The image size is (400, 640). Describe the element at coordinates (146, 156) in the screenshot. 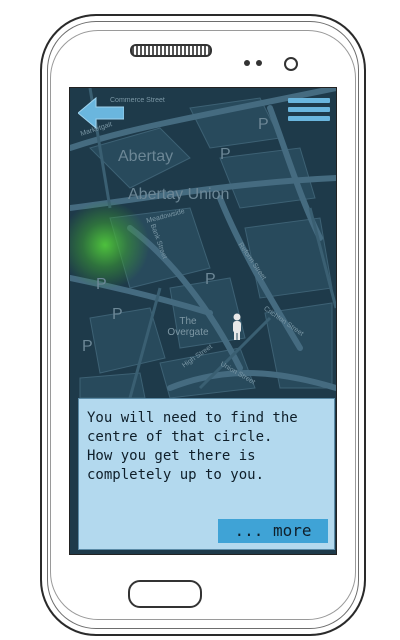

I see `map-label: Abertay` at that location.